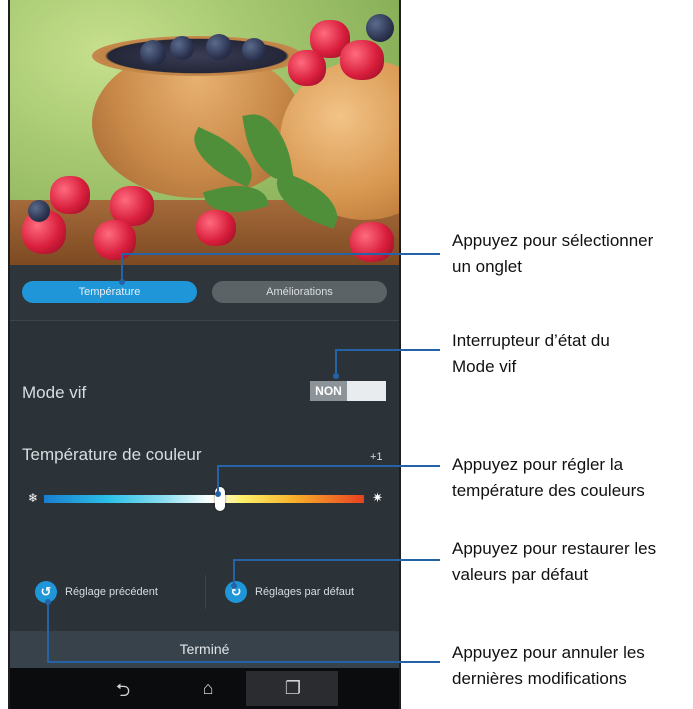 This screenshot has height=709, width=693. Describe the element at coordinates (299, 292) in the screenshot. I see `tab-ameliorations: Améliorations` at that location.